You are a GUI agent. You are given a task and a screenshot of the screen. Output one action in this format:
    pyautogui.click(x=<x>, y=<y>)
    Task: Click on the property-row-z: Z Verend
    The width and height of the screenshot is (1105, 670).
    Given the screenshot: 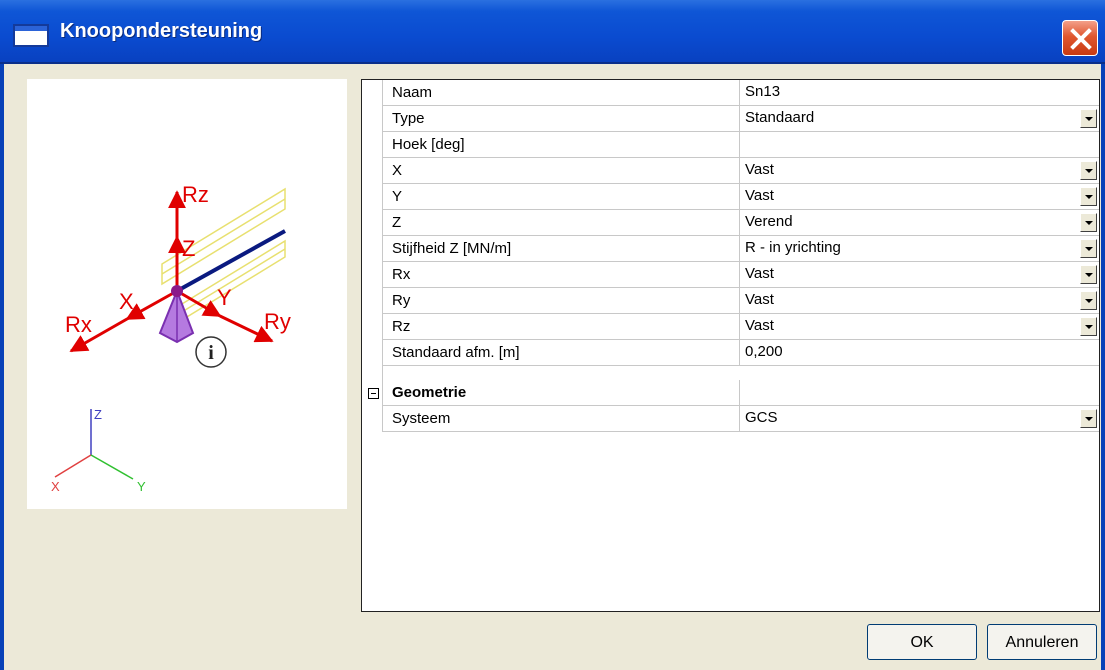 What is the action you would take?
    pyautogui.click(x=740, y=223)
    